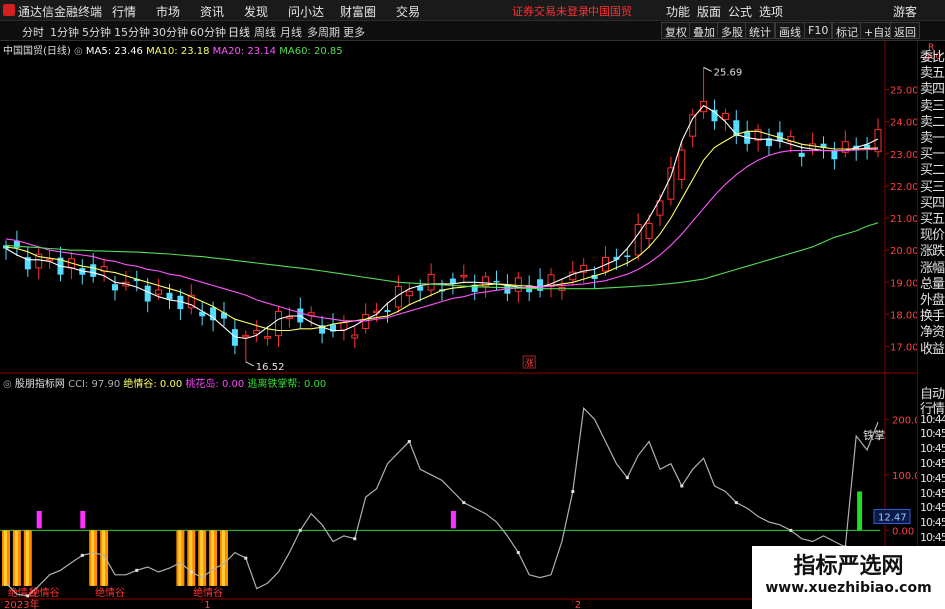 The image size is (945, 609). I want to click on tiezhang-bar, so click(860, 511).